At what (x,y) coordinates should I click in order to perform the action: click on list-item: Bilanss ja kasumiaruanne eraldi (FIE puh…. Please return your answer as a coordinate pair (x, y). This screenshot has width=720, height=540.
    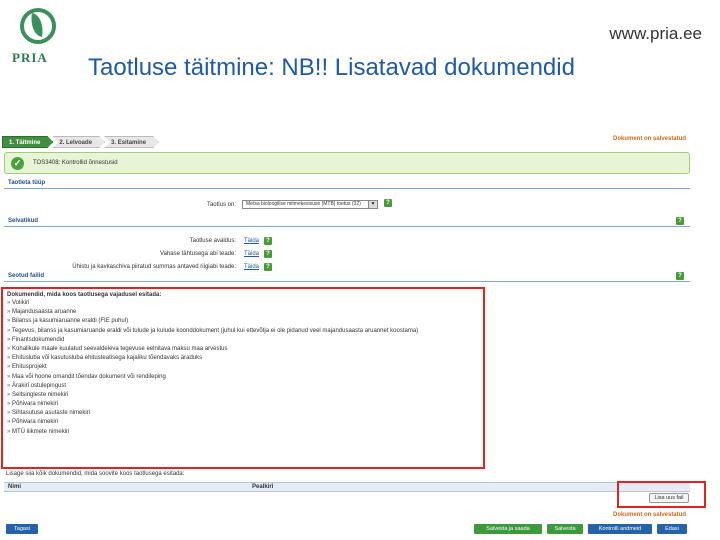
    Looking at the image, I should click on (243, 321).